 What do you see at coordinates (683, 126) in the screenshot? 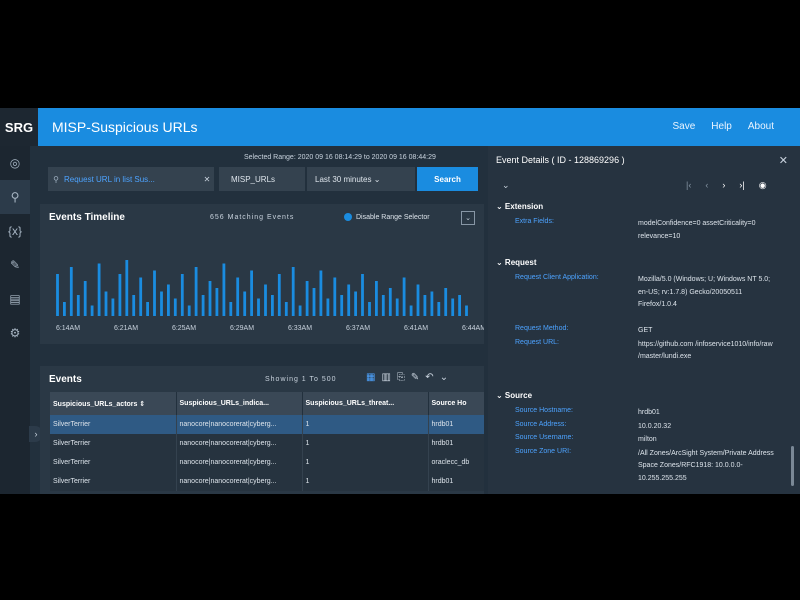
I see `save-link: Save` at bounding box center [683, 126].